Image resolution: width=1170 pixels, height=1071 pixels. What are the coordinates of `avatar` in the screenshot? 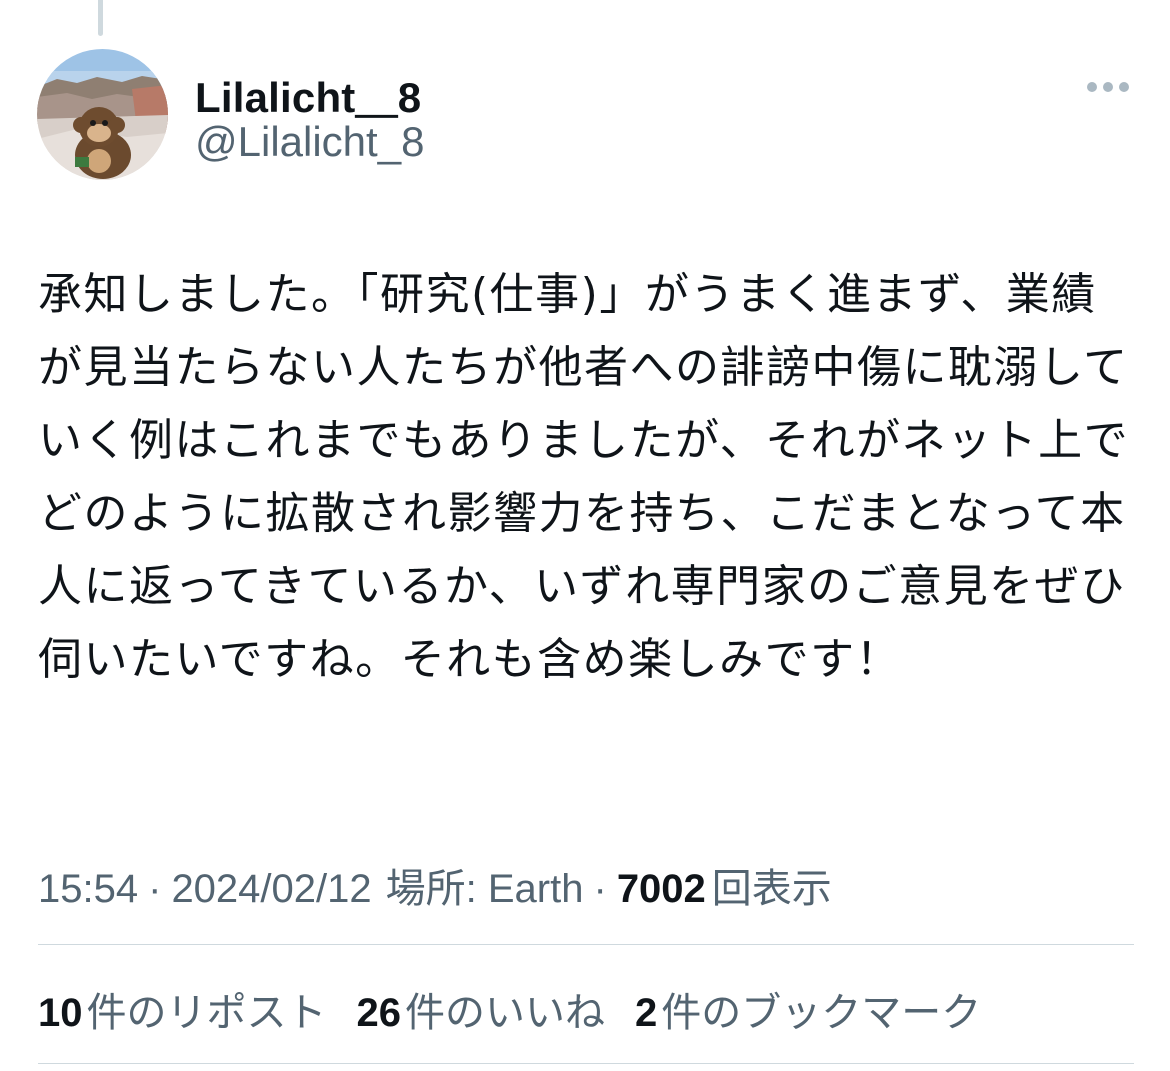 It's located at (102, 114).